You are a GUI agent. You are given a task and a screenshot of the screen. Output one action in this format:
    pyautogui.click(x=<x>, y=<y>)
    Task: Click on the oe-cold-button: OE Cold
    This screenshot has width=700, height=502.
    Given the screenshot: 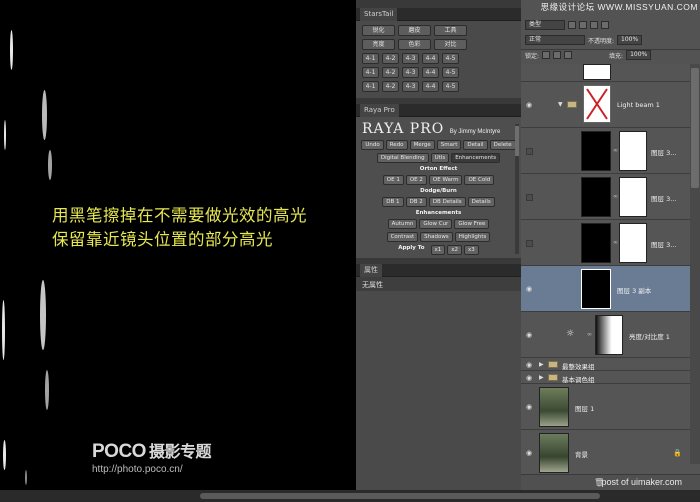 What is the action you would take?
    pyautogui.click(x=479, y=180)
    